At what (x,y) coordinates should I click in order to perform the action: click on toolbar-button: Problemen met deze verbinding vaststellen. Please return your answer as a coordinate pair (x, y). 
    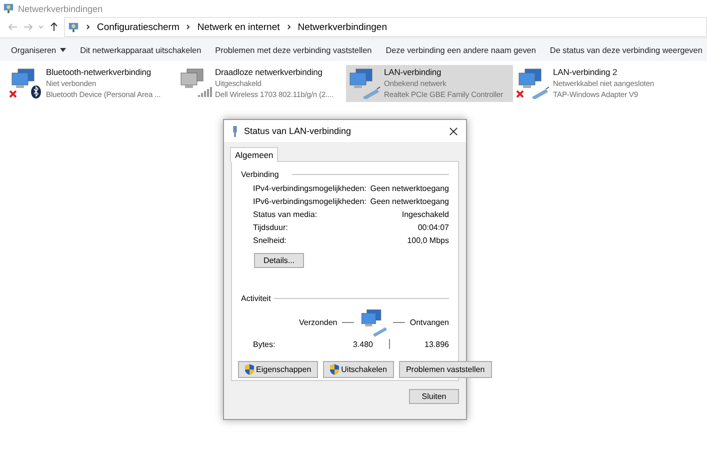
    Looking at the image, I should click on (293, 50).